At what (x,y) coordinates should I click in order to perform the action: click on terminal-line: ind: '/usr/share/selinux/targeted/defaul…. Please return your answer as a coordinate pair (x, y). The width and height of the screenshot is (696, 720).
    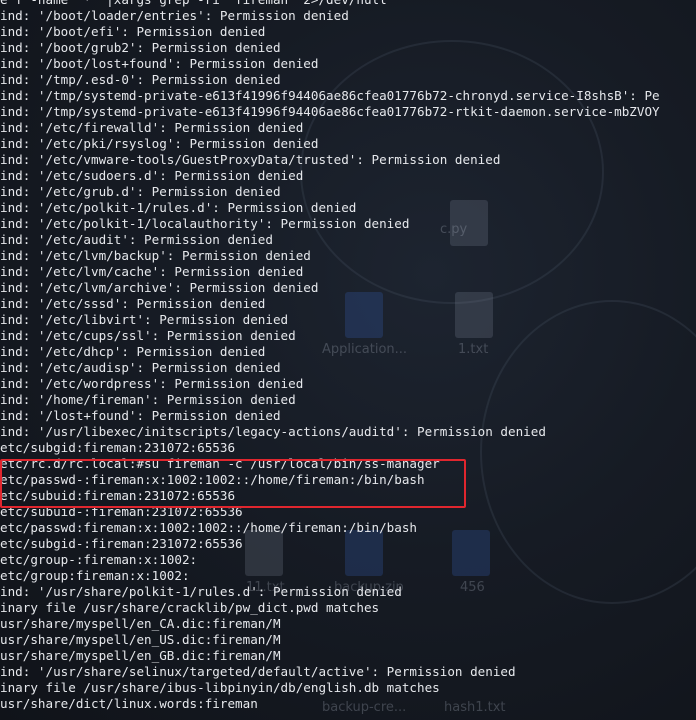
    Looking at the image, I should click on (258, 671).